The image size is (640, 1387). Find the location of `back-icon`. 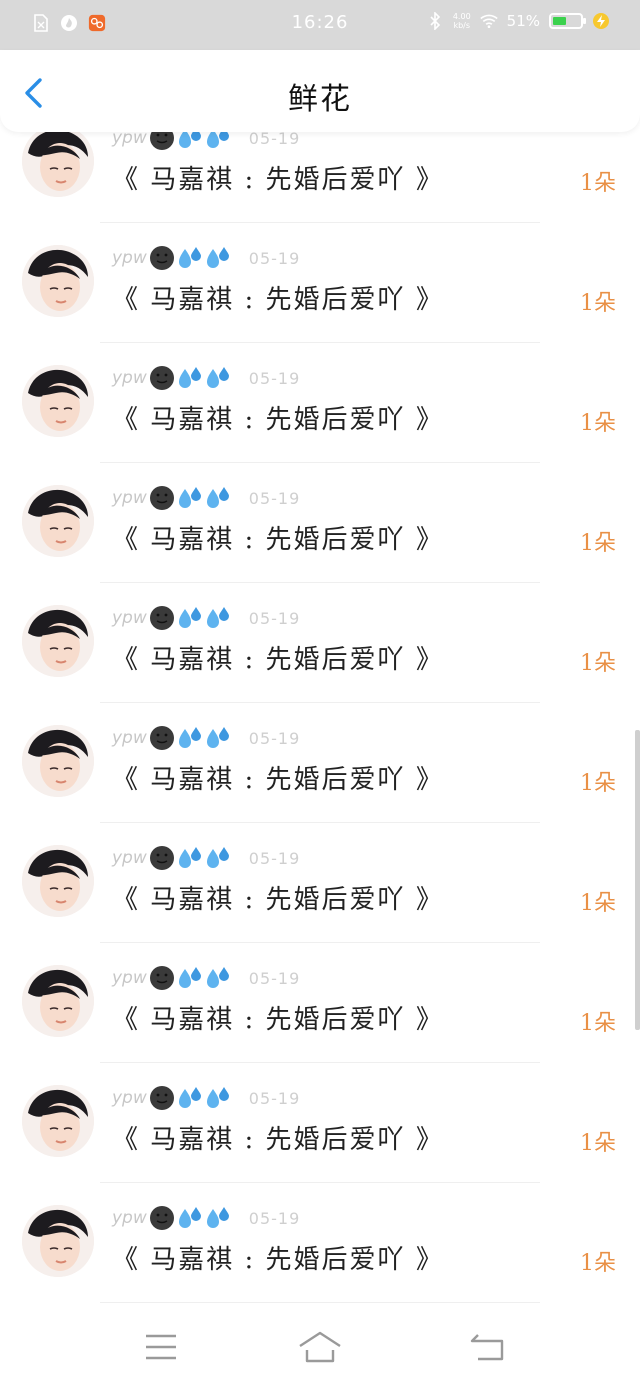

back-icon is located at coordinates (487, 1347).